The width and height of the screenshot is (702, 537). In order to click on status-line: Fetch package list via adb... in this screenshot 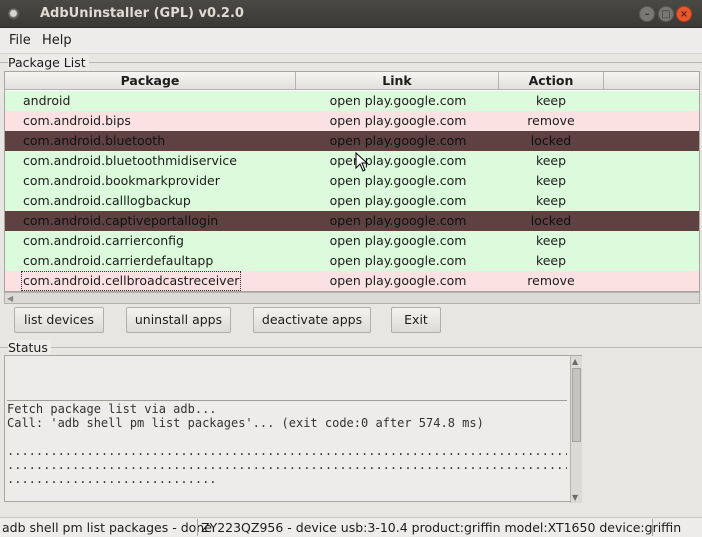, I will do `click(112, 409)`.